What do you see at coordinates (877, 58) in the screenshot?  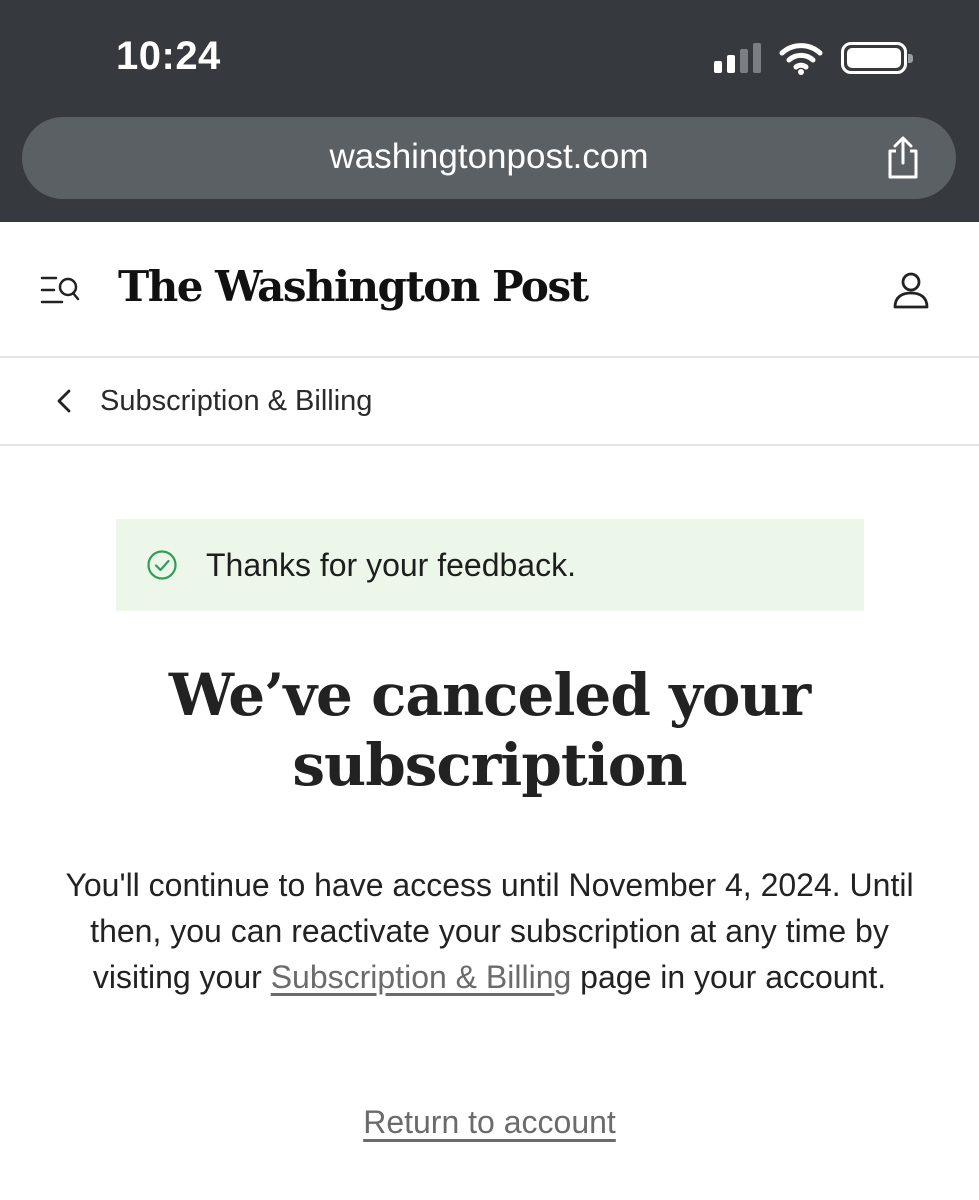 I see `battery-icon` at bounding box center [877, 58].